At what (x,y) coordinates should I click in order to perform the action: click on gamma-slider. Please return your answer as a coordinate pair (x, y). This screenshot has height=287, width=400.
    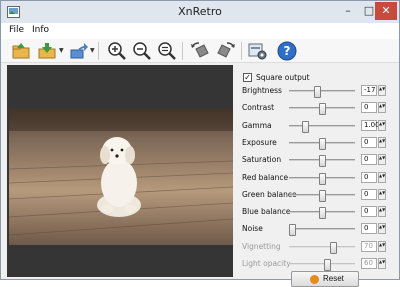
    Looking at the image, I should click on (322, 126).